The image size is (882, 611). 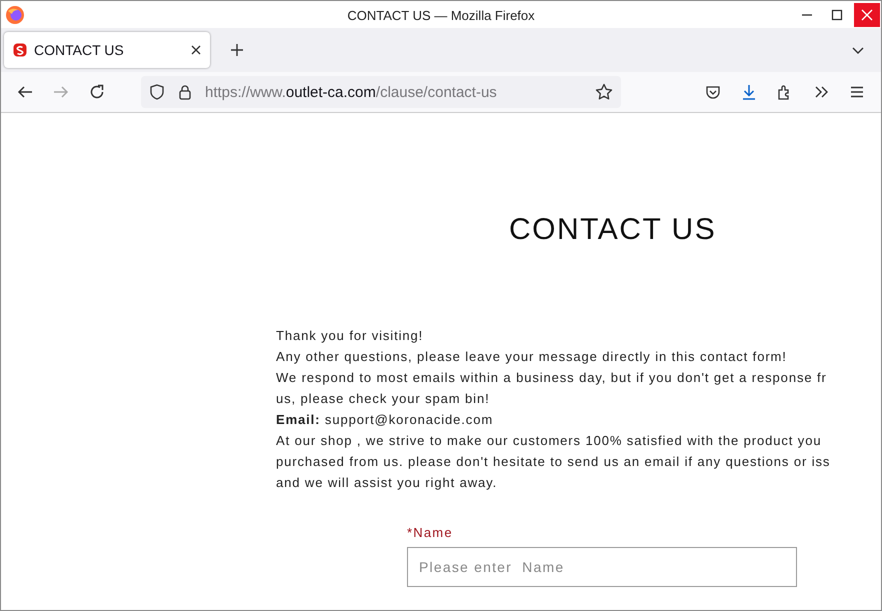 What do you see at coordinates (185, 92) in the screenshot?
I see `lock-icon` at bounding box center [185, 92].